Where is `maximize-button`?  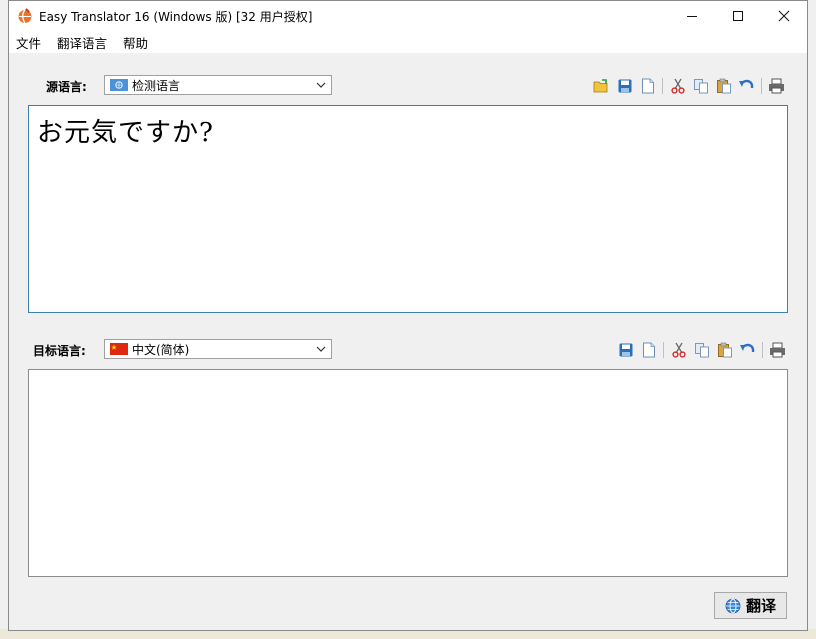 maximize-button is located at coordinates (738, 16).